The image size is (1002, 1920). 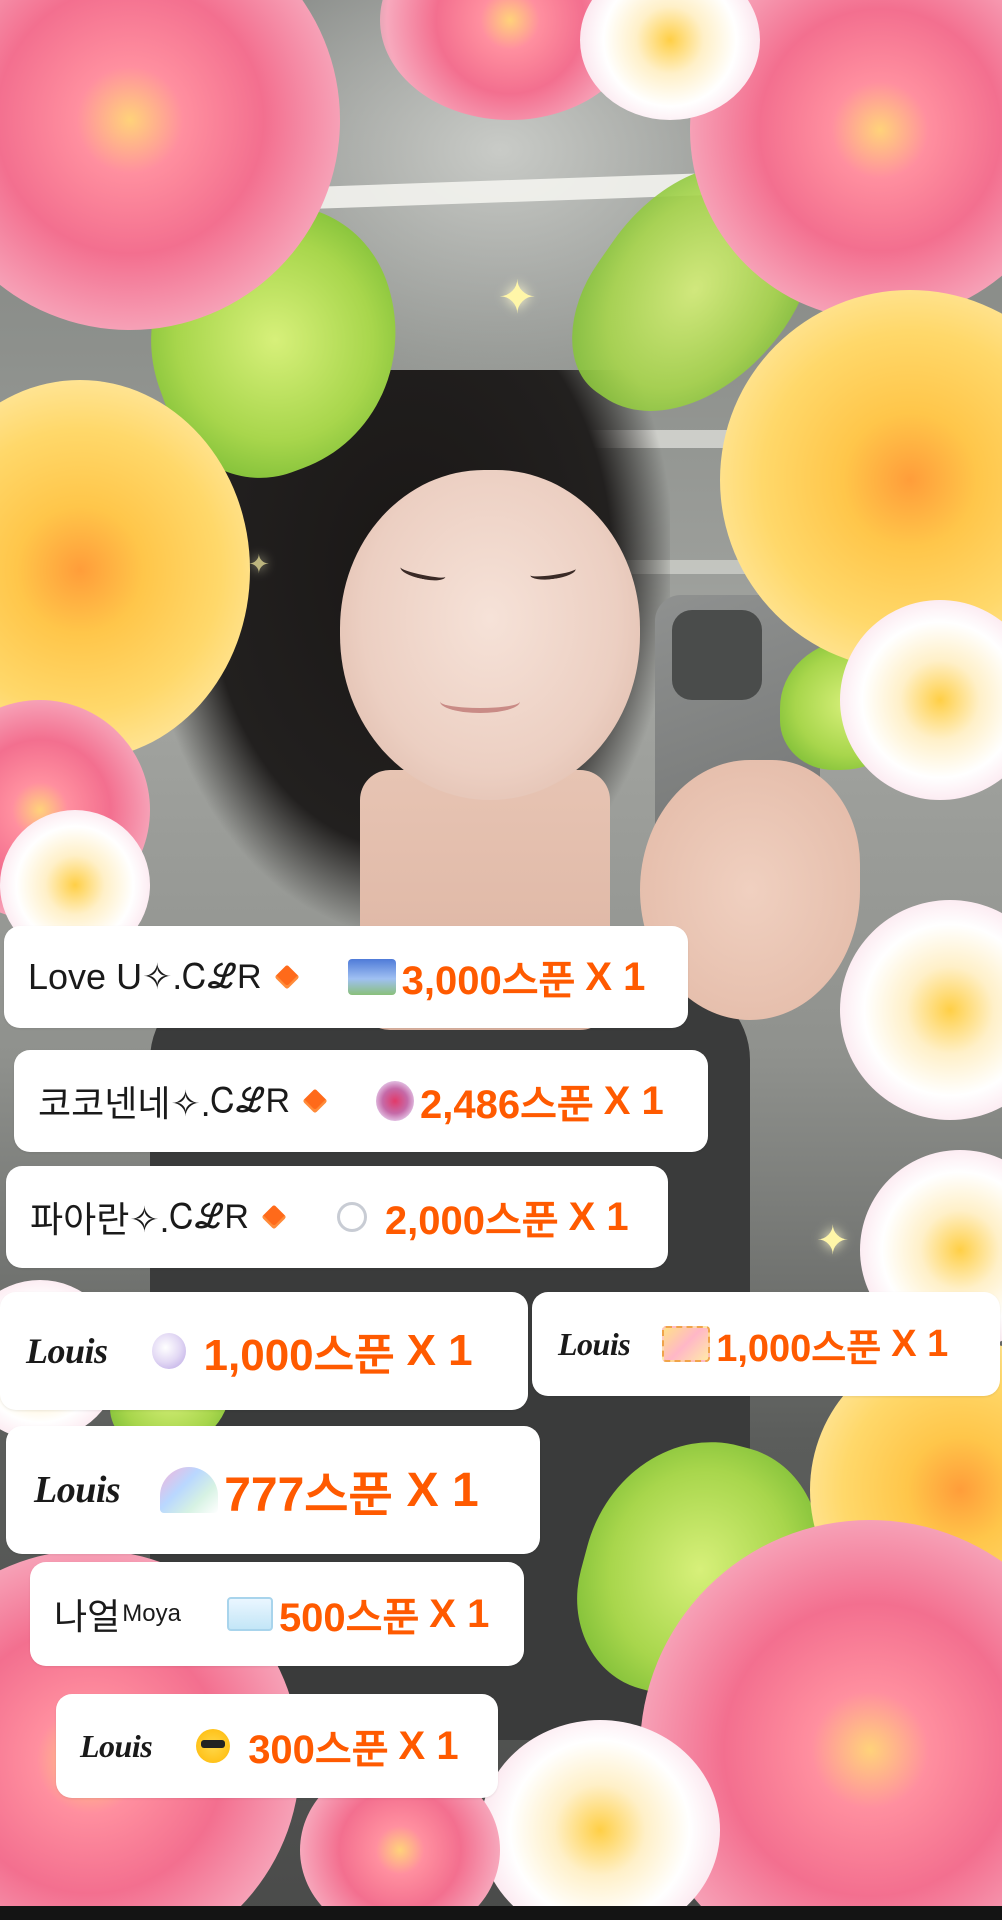 I want to click on donation-card: Louis 777스푼 X 1, so click(x=273, y=1490).